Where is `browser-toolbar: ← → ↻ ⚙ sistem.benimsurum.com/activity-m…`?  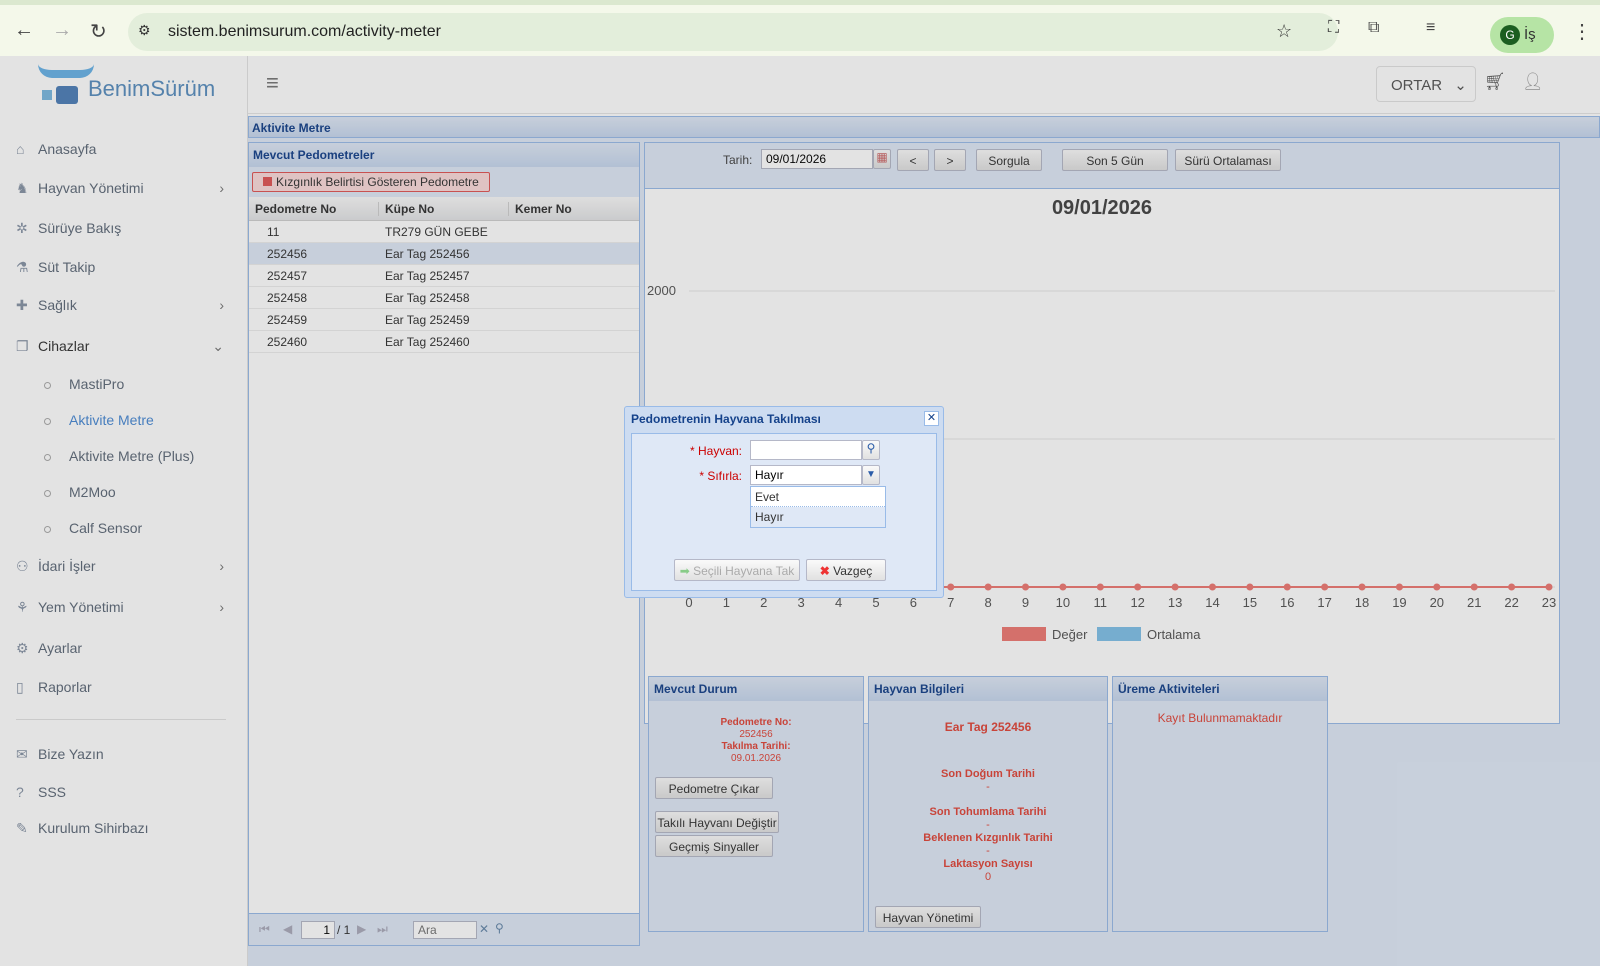 browser-toolbar: ← → ↻ ⚙ sistem.benimsurum.com/activity-m… is located at coordinates (800, 28).